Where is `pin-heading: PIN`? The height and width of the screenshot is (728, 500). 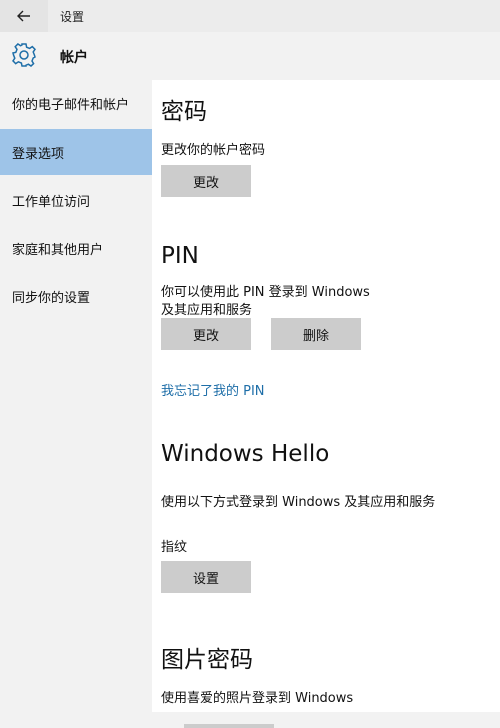
pin-heading: PIN is located at coordinates (180, 256).